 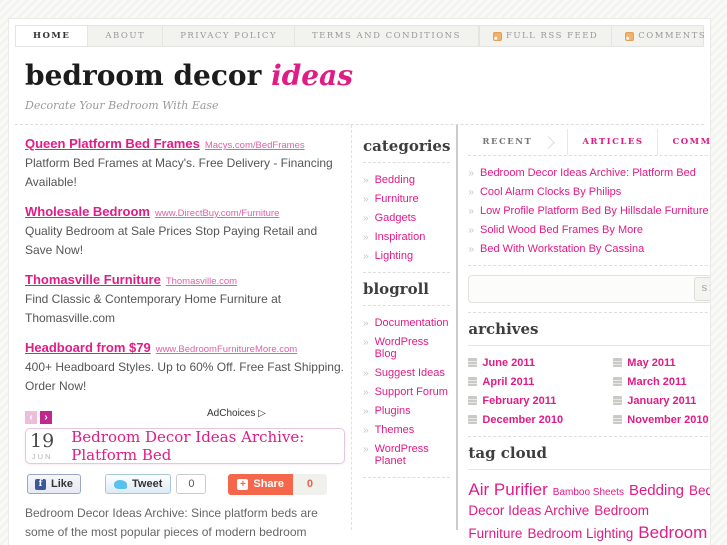 I want to click on blogroll-item: » Themes, so click(x=406, y=429).